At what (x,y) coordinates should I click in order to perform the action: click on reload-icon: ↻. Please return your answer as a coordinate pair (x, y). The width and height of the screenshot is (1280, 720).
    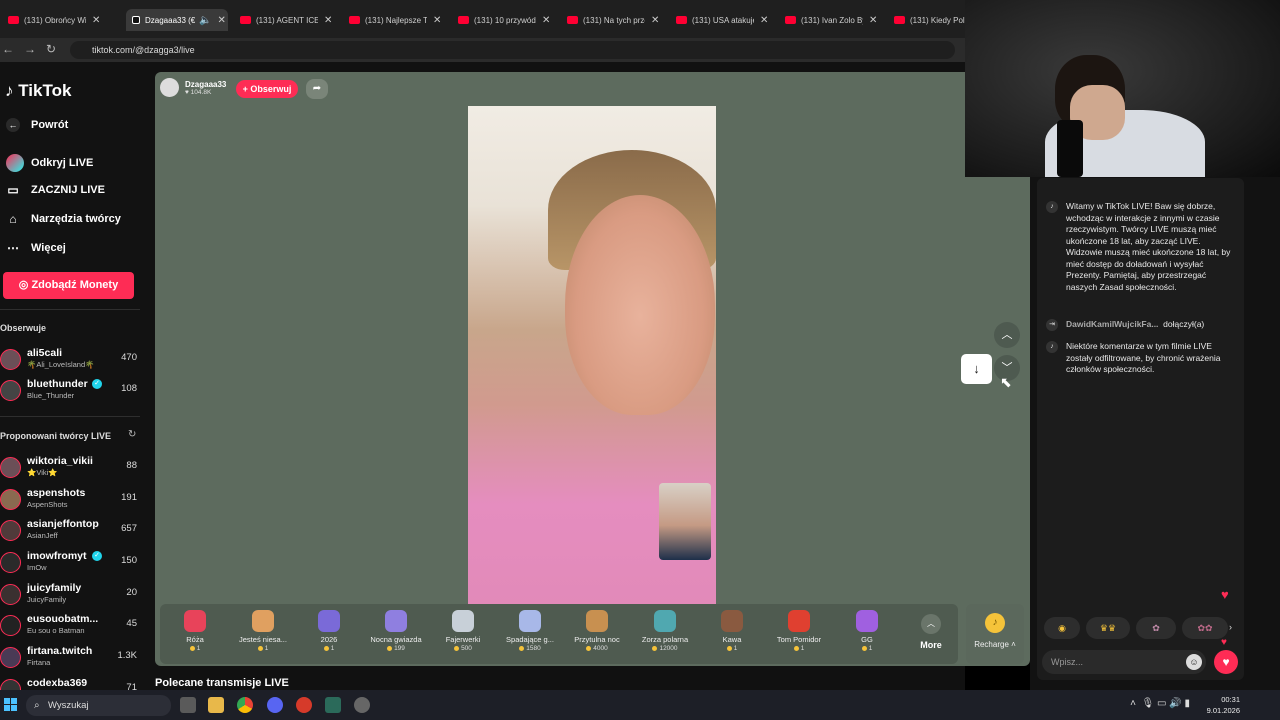
    Looking at the image, I should click on (51, 49).